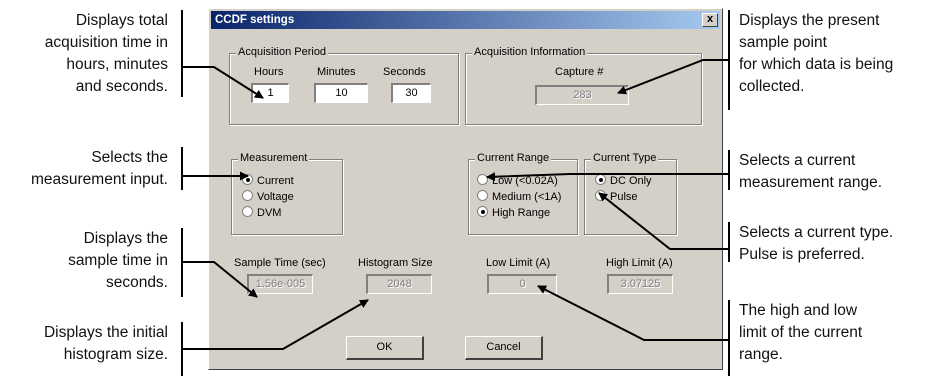  Describe the element at coordinates (674, 60) in the screenshot. I see `callout-sample-point` at that location.